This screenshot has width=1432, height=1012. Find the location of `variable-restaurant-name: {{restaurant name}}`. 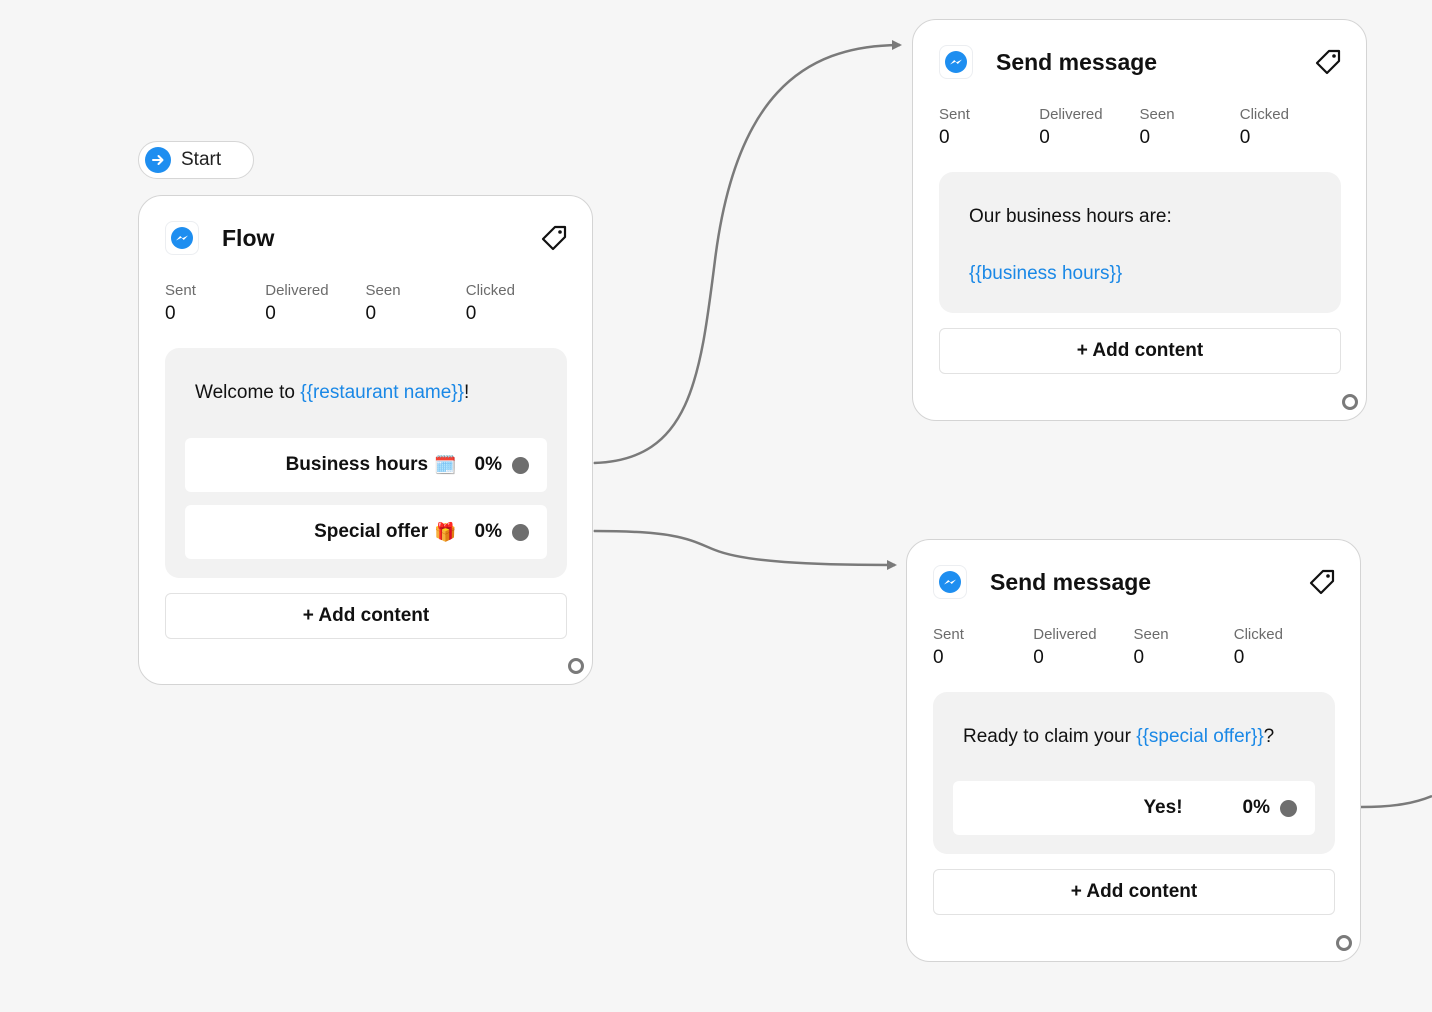

variable-restaurant-name: {{restaurant name}} is located at coordinates (382, 392).